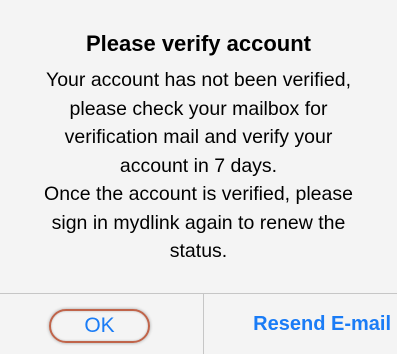  What do you see at coordinates (198, 137) in the screenshot?
I see `message-line: verification mail and verify your` at bounding box center [198, 137].